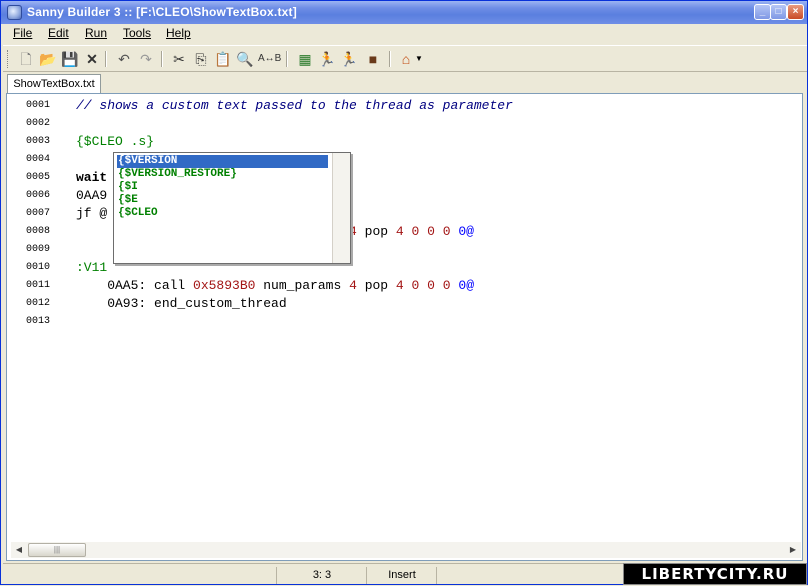 The width and height of the screenshot is (808, 586). I want to click on menu-help: Help, so click(178, 33).